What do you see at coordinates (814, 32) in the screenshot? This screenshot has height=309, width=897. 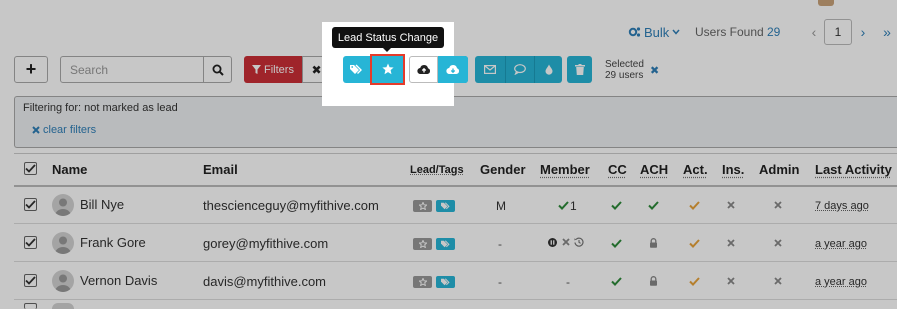 I see `pagination-prev-button: ‹` at bounding box center [814, 32].